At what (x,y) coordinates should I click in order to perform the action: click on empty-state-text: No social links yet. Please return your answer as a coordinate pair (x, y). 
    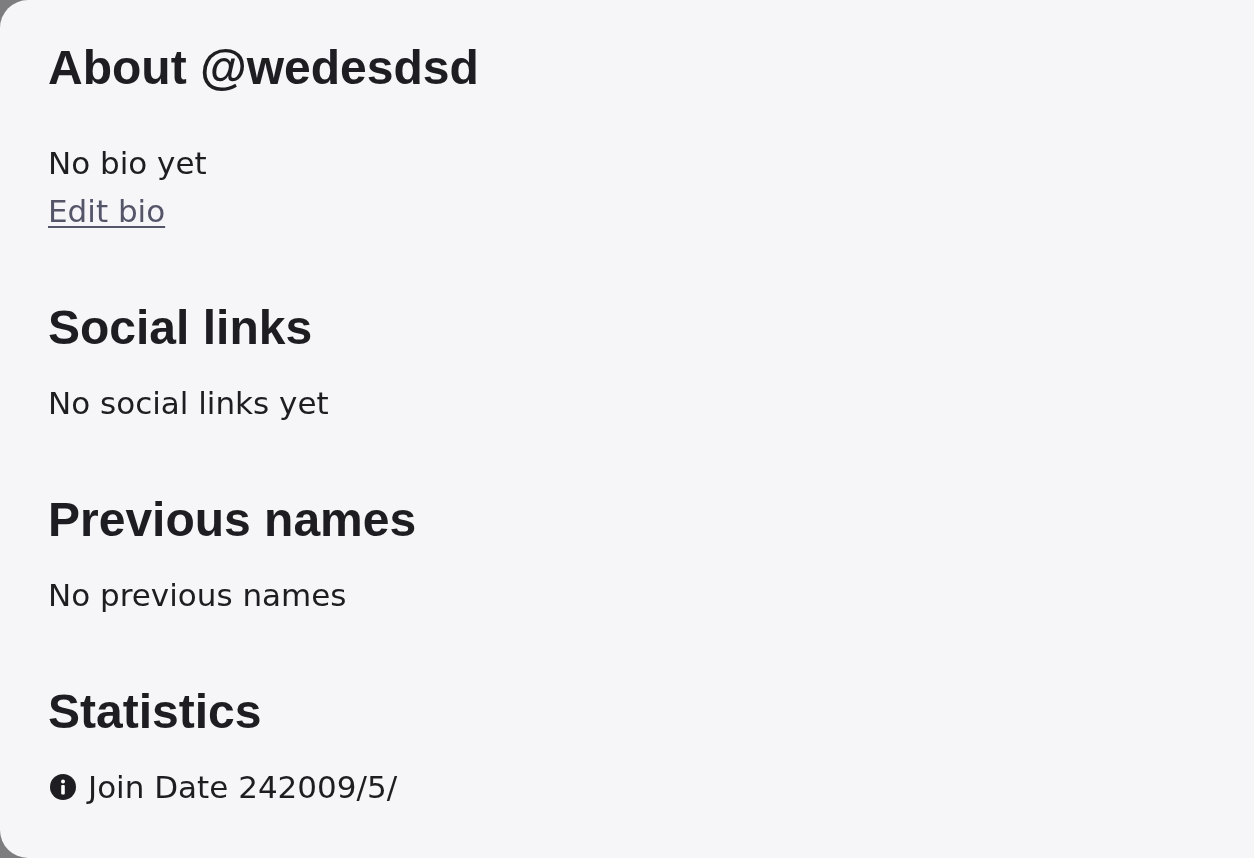
    Looking at the image, I should click on (188, 403).